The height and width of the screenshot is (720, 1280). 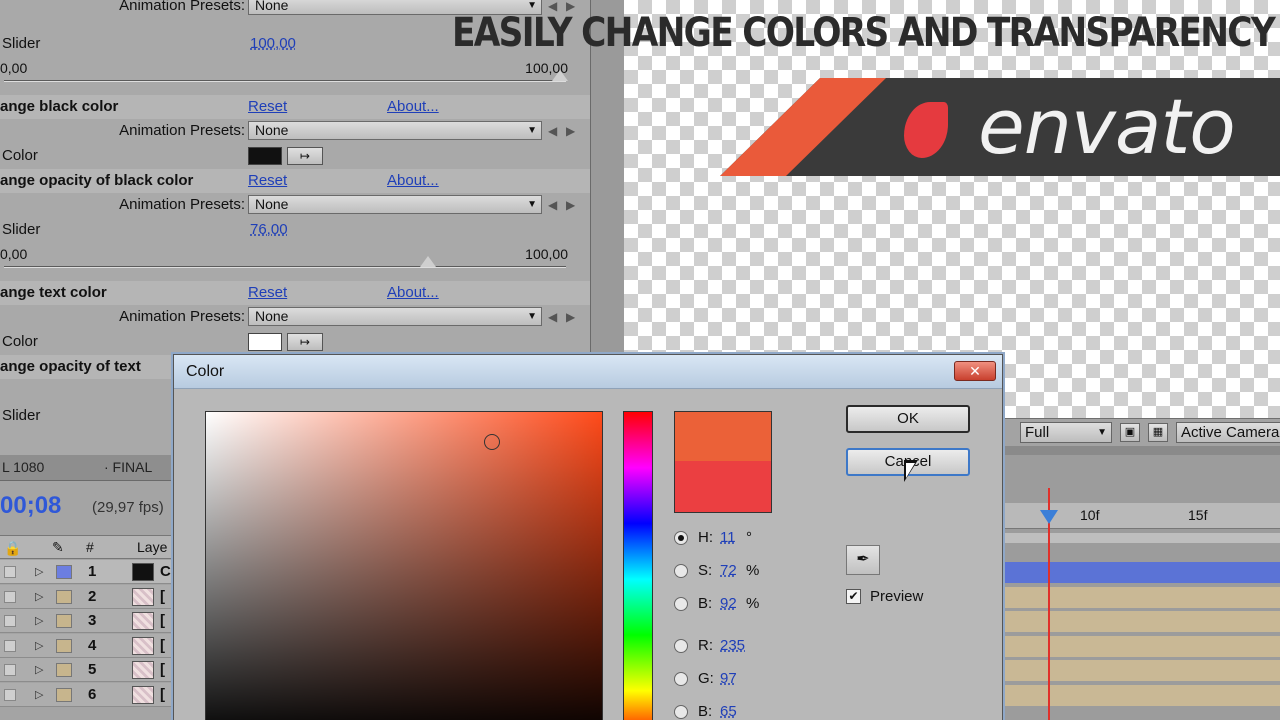 What do you see at coordinates (12, 548) in the screenshot?
I see `lock-icon: 🔒` at bounding box center [12, 548].